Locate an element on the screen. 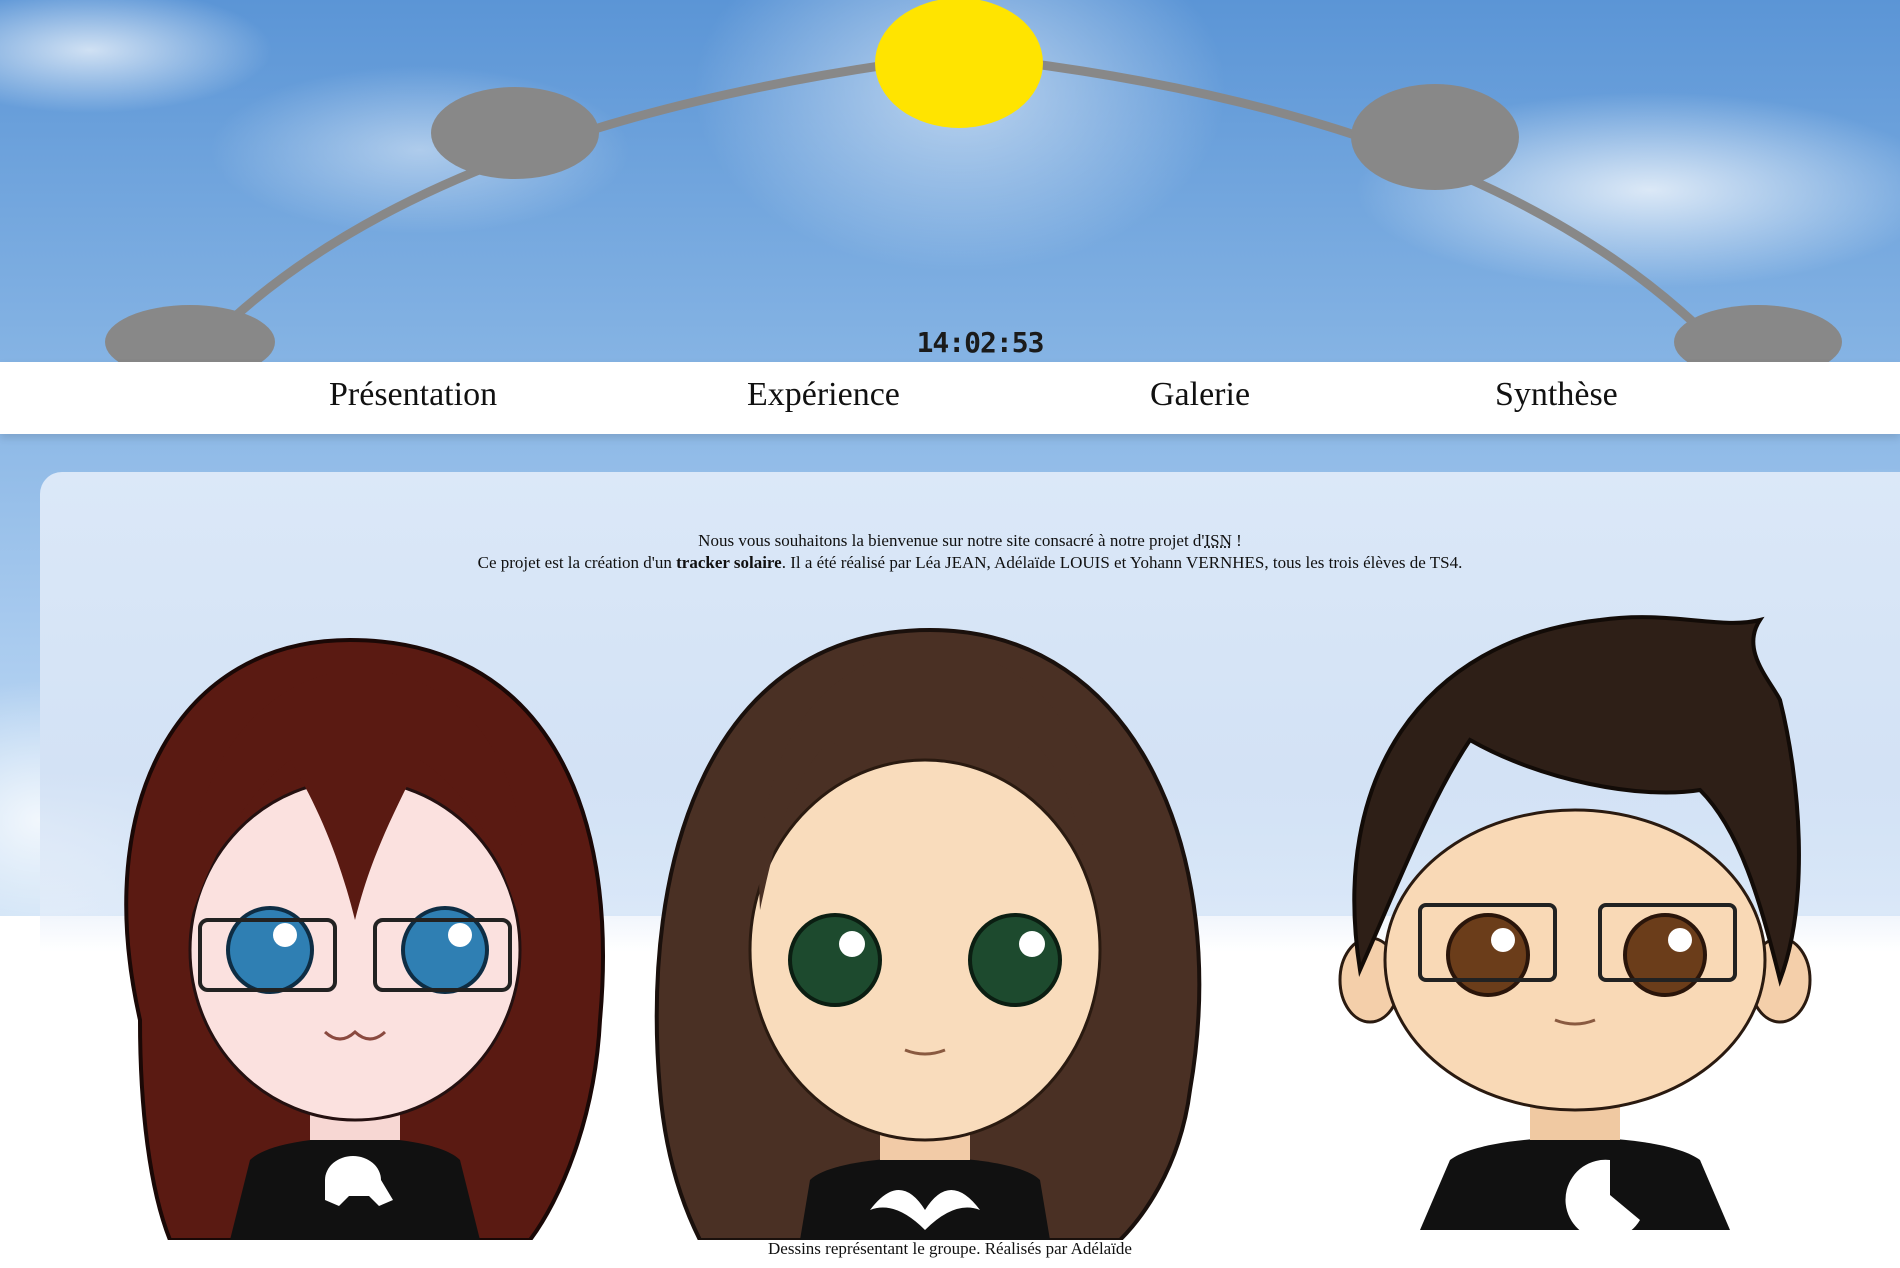 The height and width of the screenshot is (1268, 1900). yohann-eye-left-highlight is located at coordinates (1503, 940).